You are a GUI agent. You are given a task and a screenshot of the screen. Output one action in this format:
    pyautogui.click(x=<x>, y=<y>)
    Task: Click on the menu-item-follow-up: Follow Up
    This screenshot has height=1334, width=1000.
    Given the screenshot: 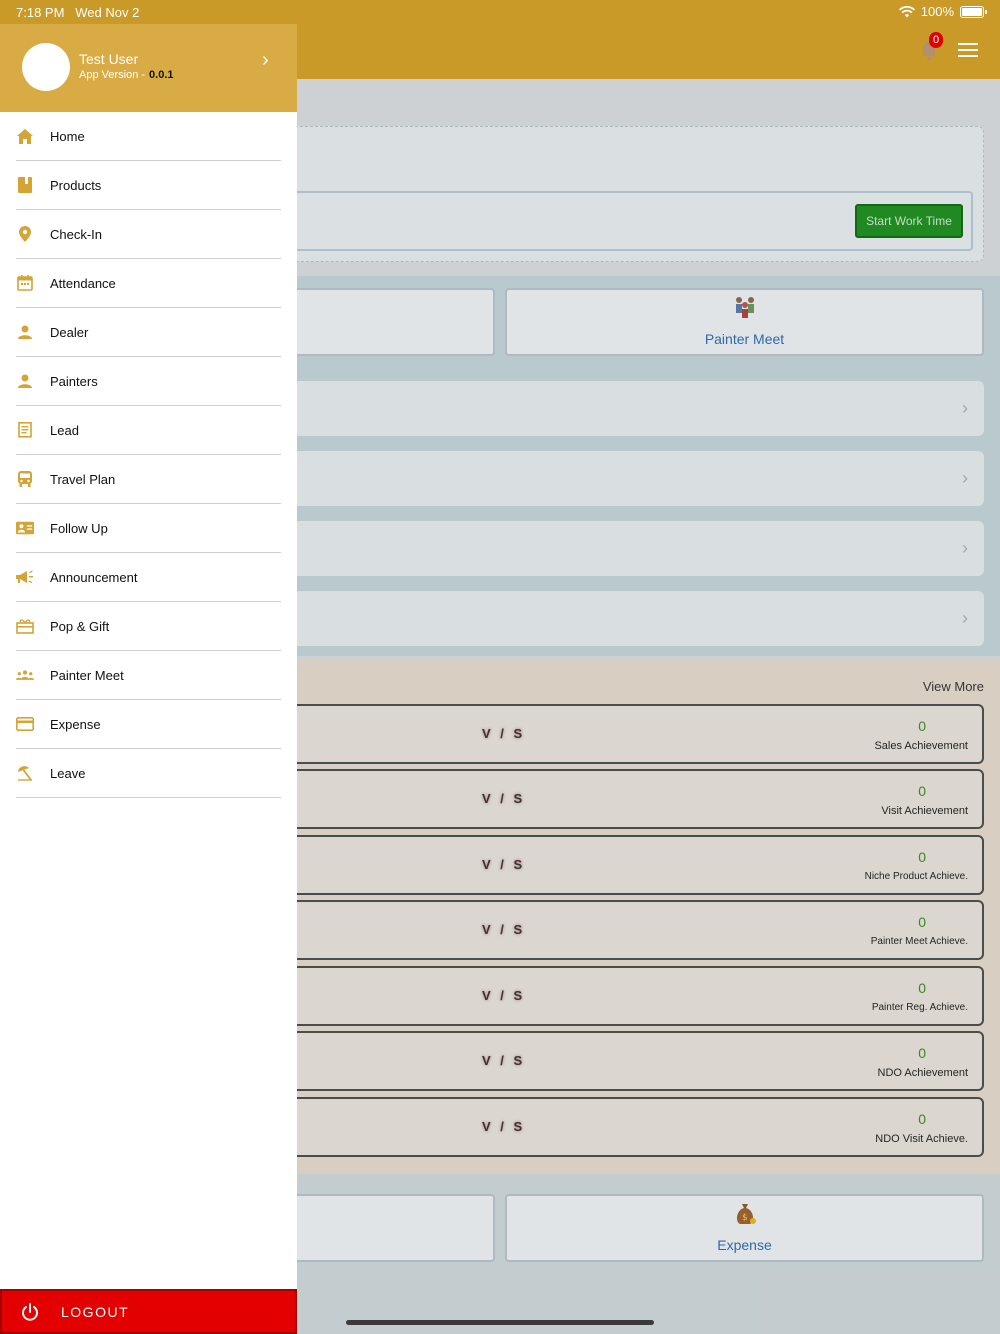 What is the action you would take?
    pyautogui.click(x=148, y=528)
    